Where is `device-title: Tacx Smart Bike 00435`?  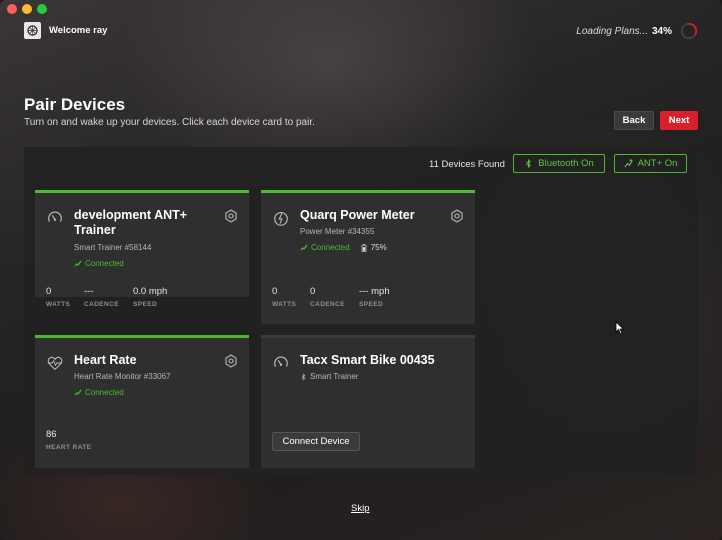
device-title: Tacx Smart Bike 00435 is located at coordinates (367, 360).